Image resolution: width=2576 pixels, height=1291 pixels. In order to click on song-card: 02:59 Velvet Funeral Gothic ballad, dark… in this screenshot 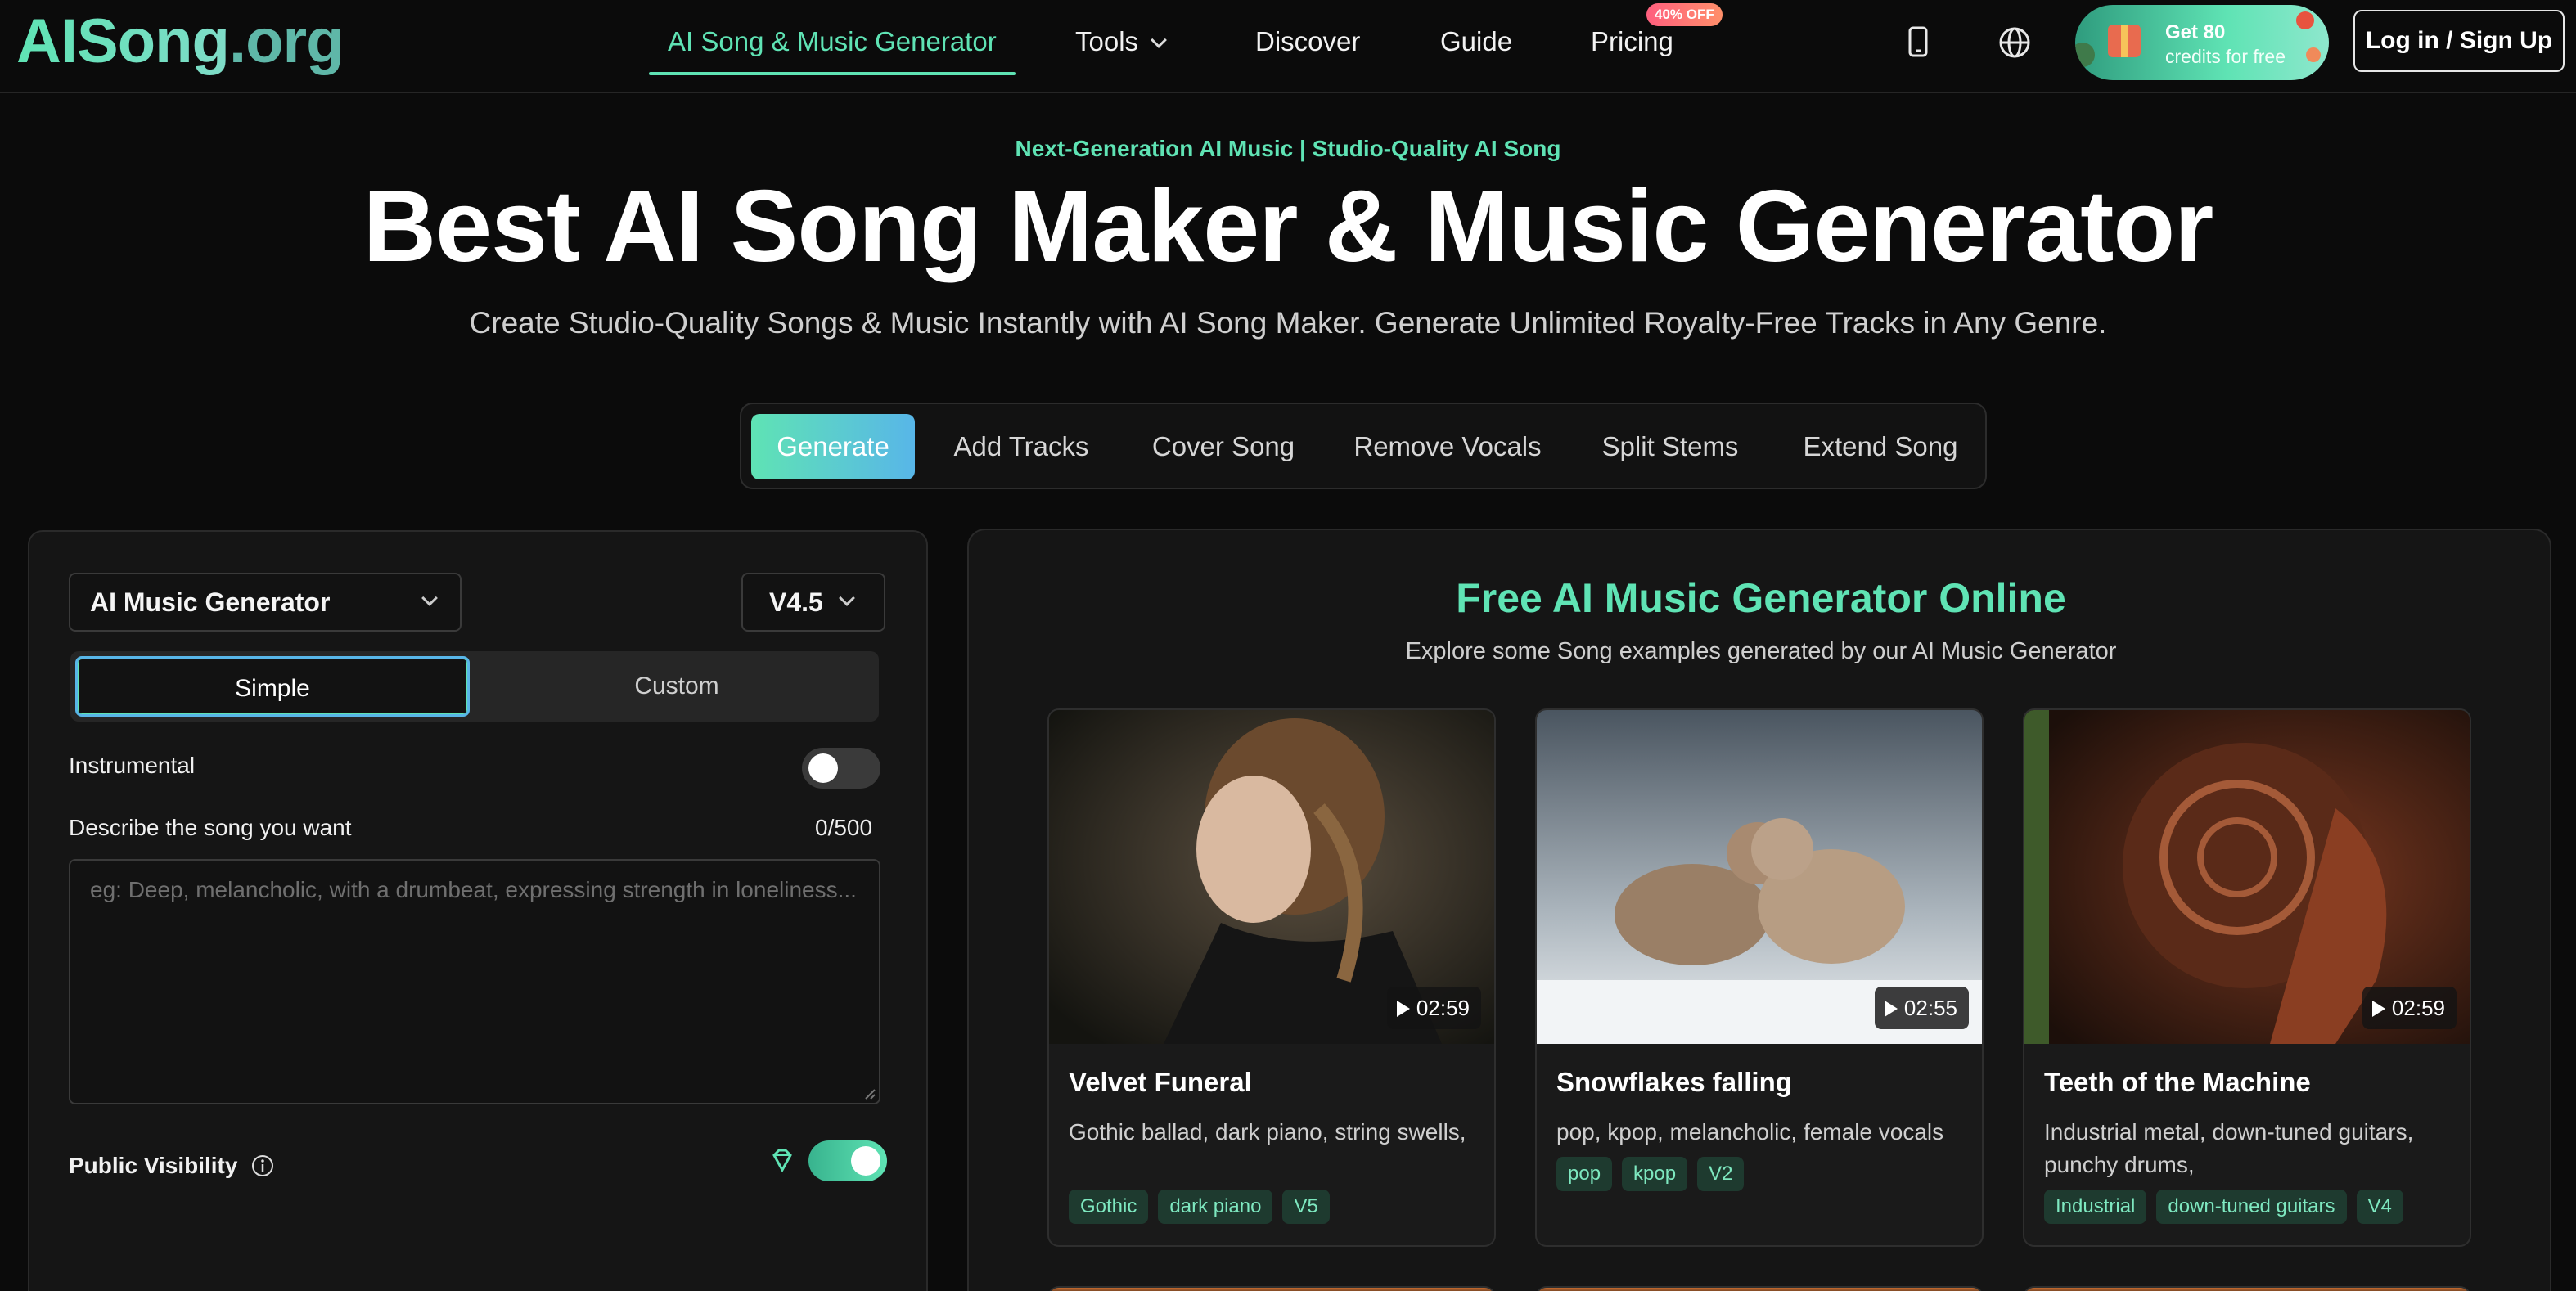, I will do `click(1271, 977)`.